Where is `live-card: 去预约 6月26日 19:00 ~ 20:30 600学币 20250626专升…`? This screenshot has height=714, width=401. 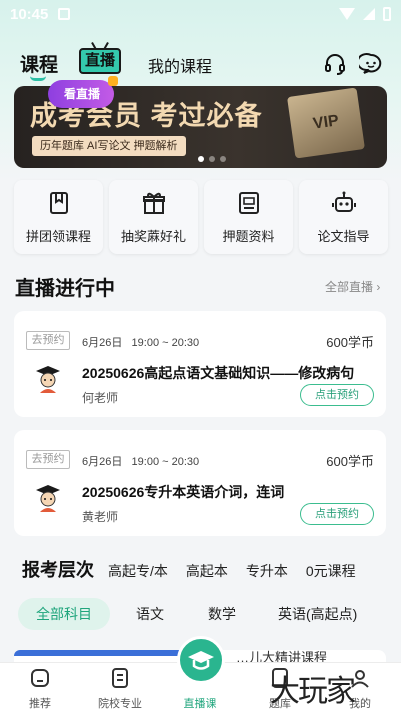 live-card: 去预约 6月26日 19:00 ~ 20:30 600学币 20250626专升… is located at coordinates (200, 483).